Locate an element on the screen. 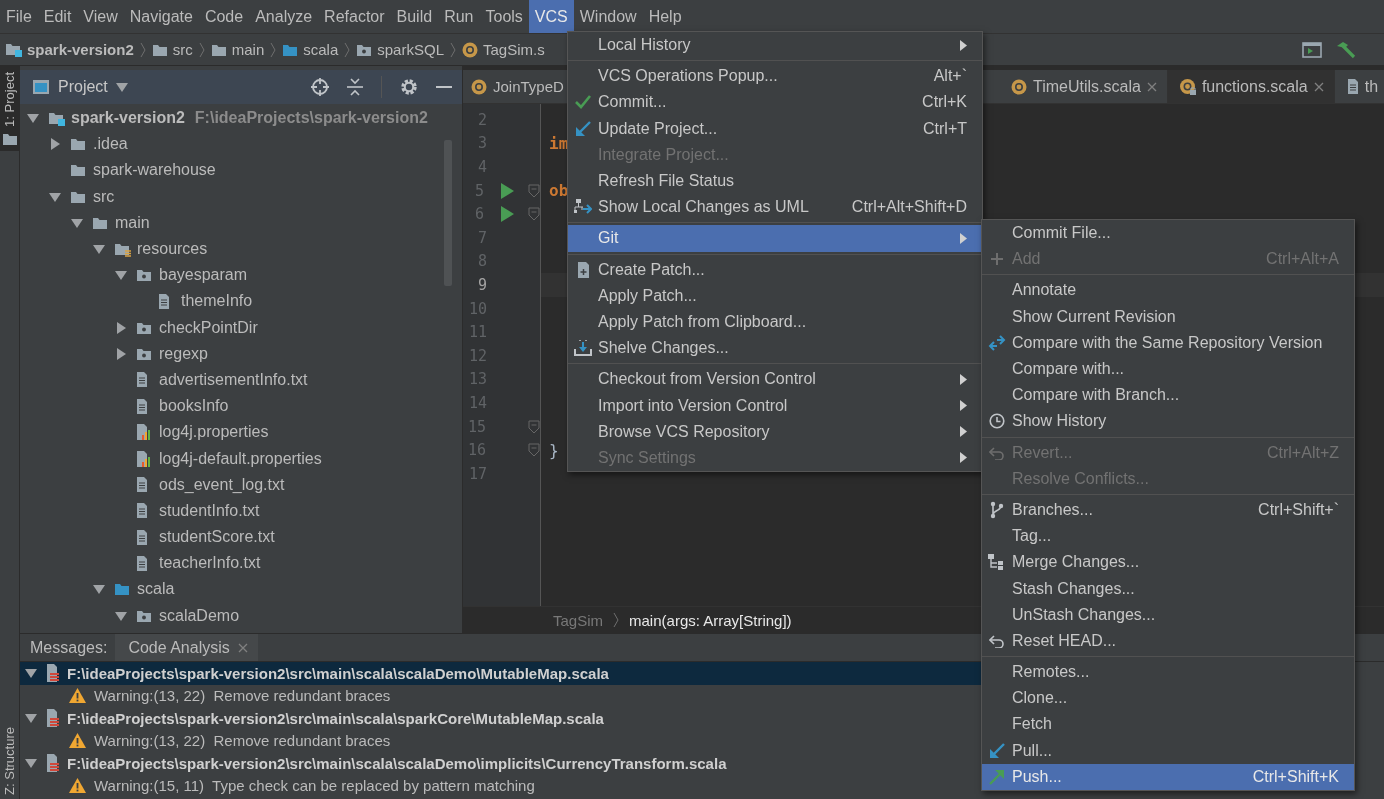 The width and height of the screenshot is (1384, 799). menu-item: Run is located at coordinates (459, 16).